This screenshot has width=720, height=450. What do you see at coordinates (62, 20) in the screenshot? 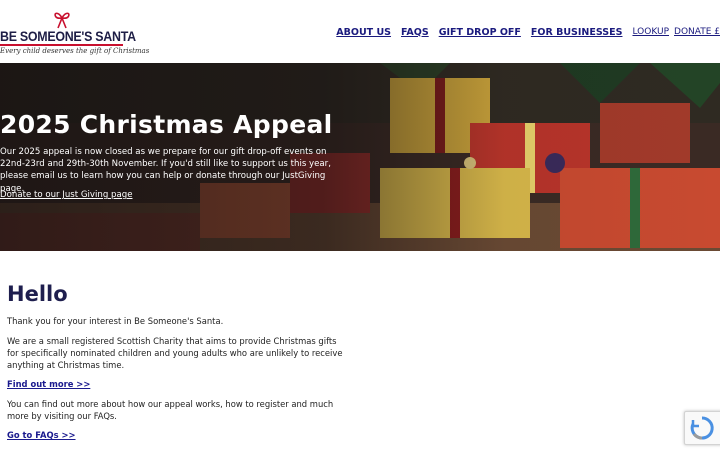
I see `ribbon-bow-icon` at bounding box center [62, 20].